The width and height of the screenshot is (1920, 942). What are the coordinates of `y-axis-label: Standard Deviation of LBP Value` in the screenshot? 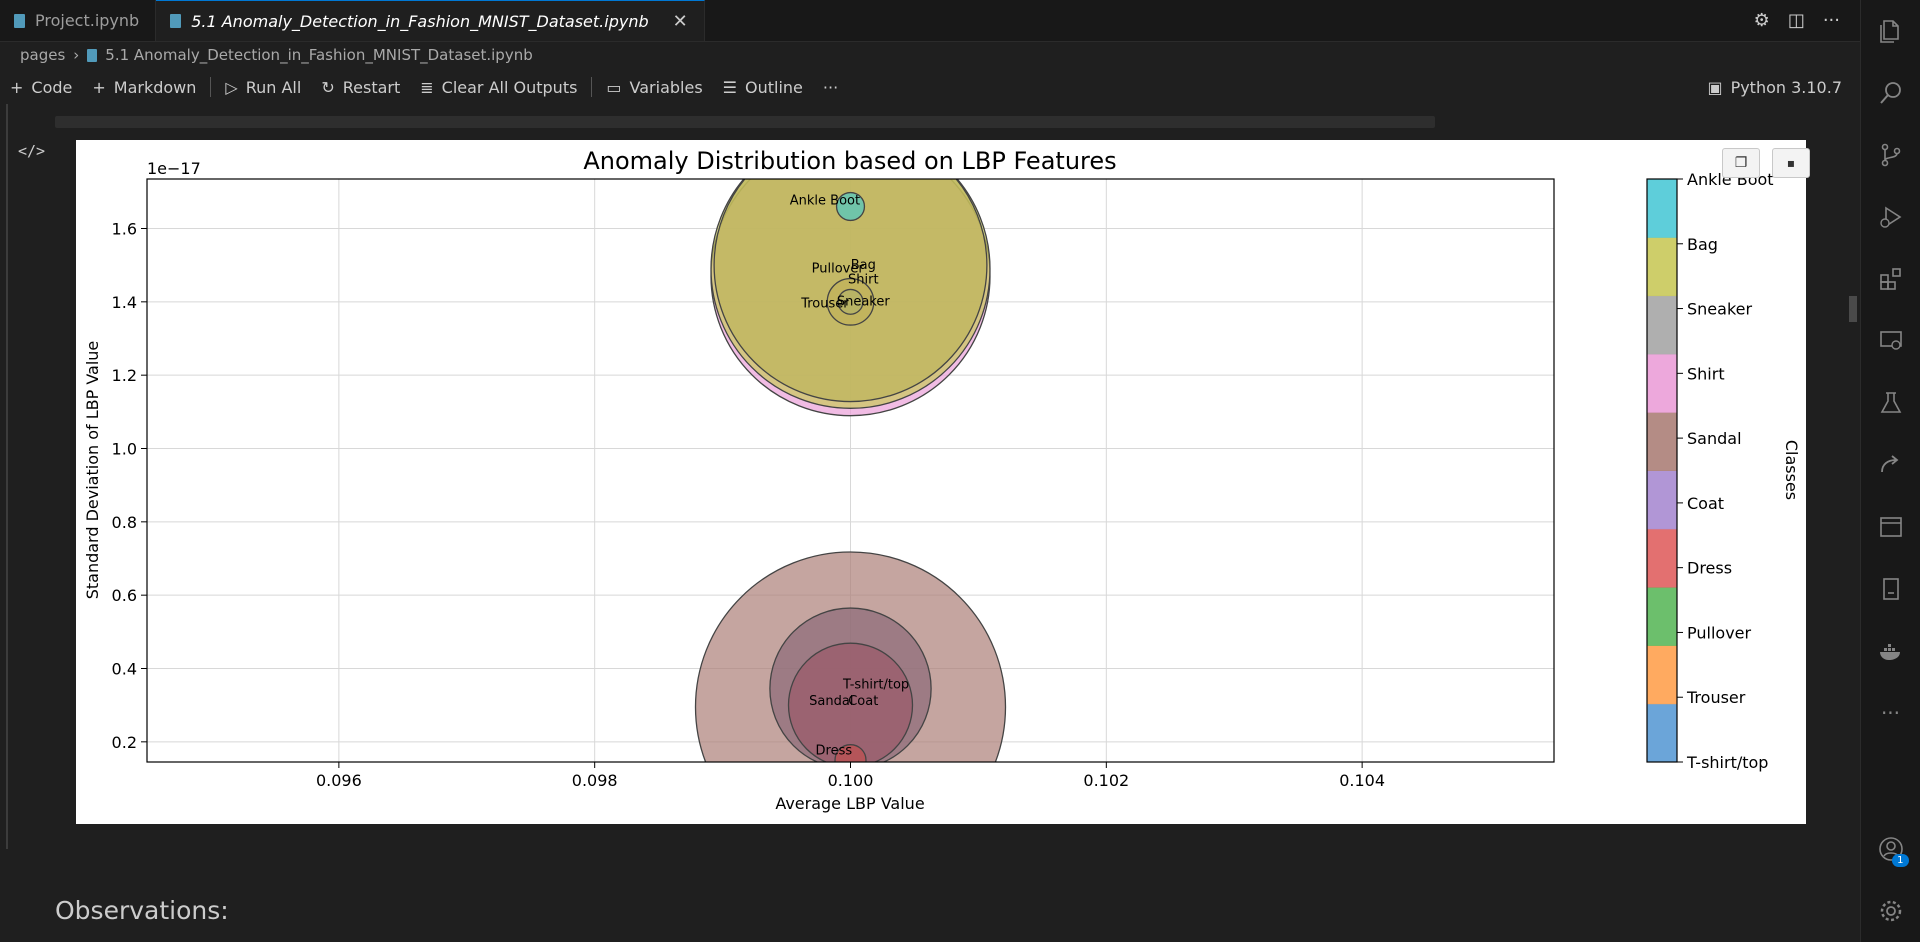 It's located at (92, 470).